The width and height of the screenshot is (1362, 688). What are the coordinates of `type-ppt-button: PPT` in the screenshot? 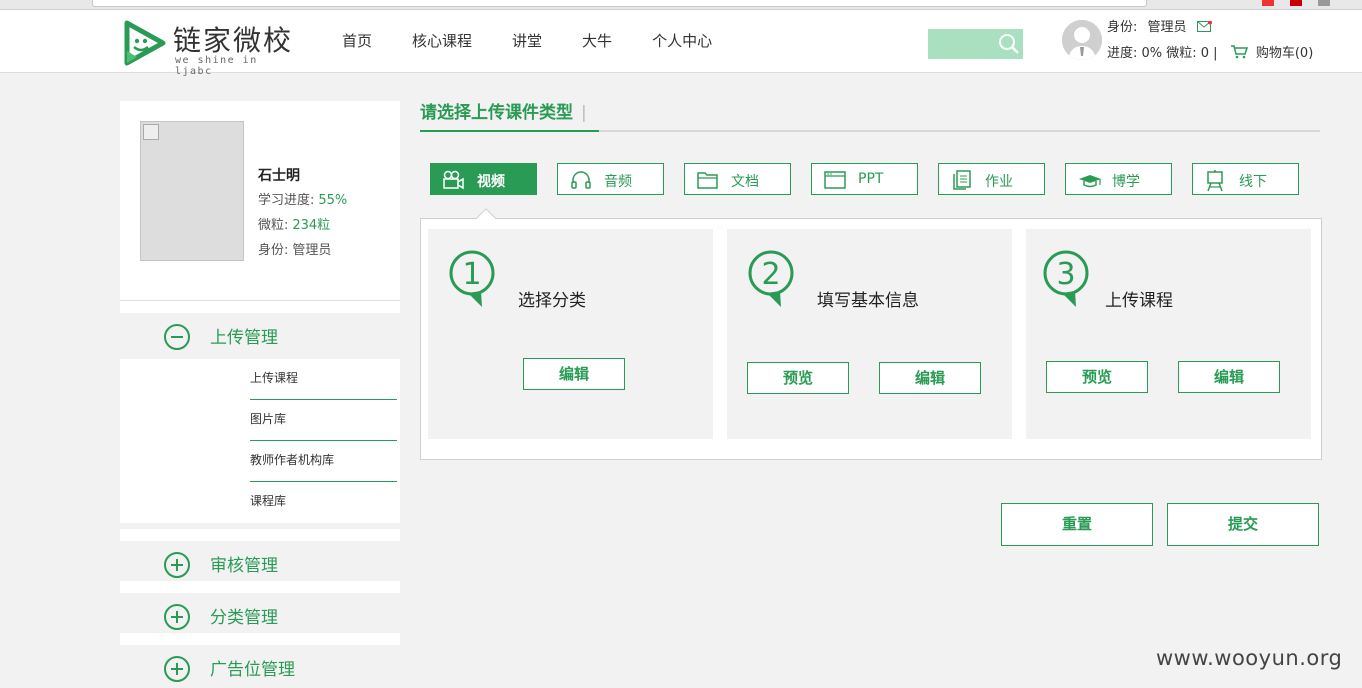 It's located at (864, 179).